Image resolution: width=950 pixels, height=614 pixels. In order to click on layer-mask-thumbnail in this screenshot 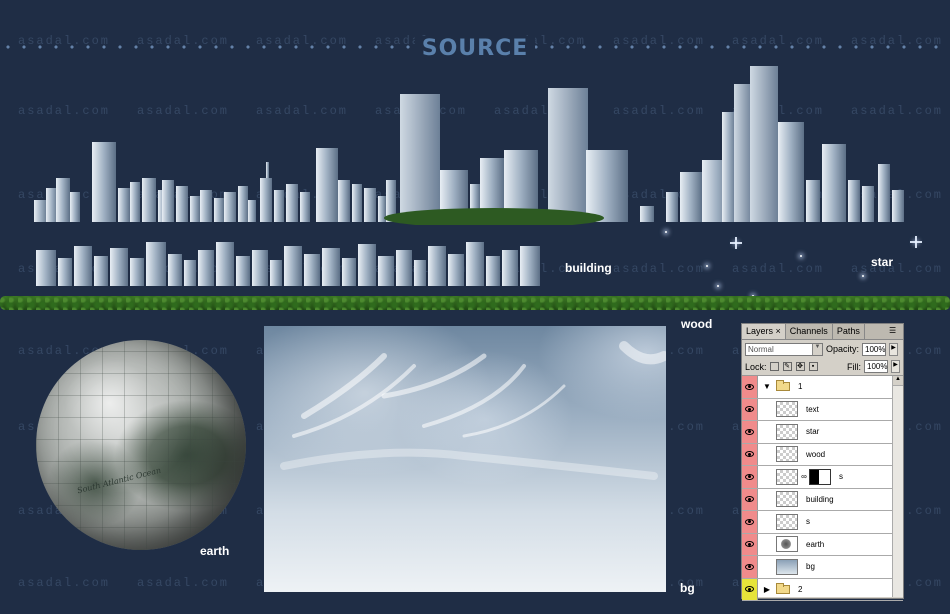, I will do `click(820, 476)`.